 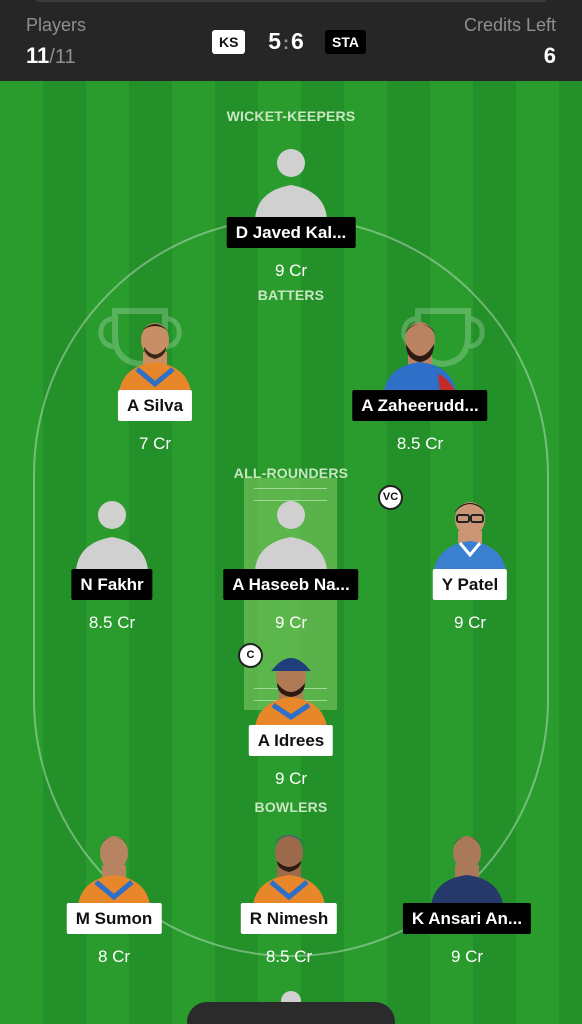 I want to click on credits-label: Credits Left, so click(x=509, y=25).